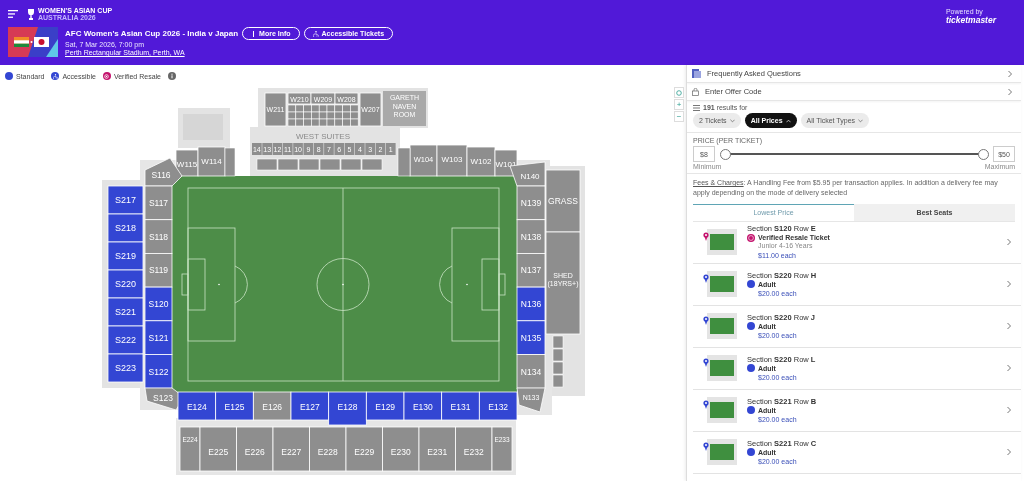  I want to click on seat-section: W103, so click(452, 160).